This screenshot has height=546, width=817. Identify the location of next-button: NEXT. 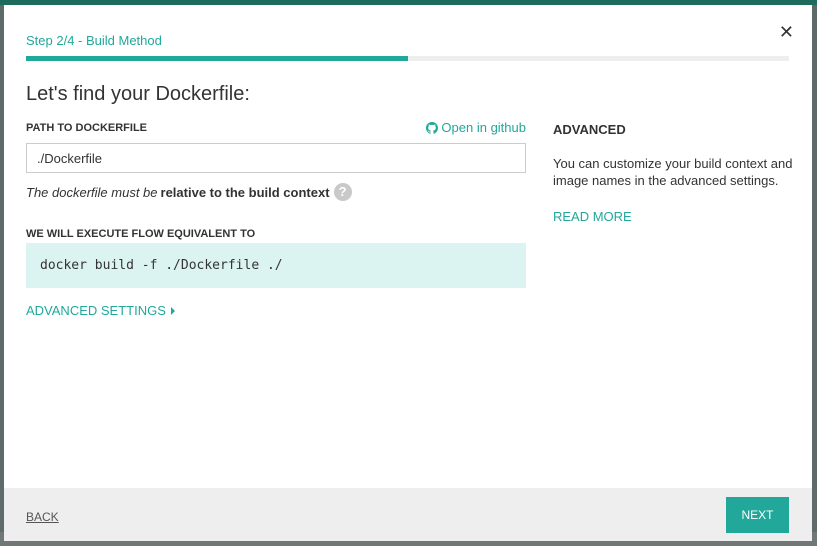
(757, 515).